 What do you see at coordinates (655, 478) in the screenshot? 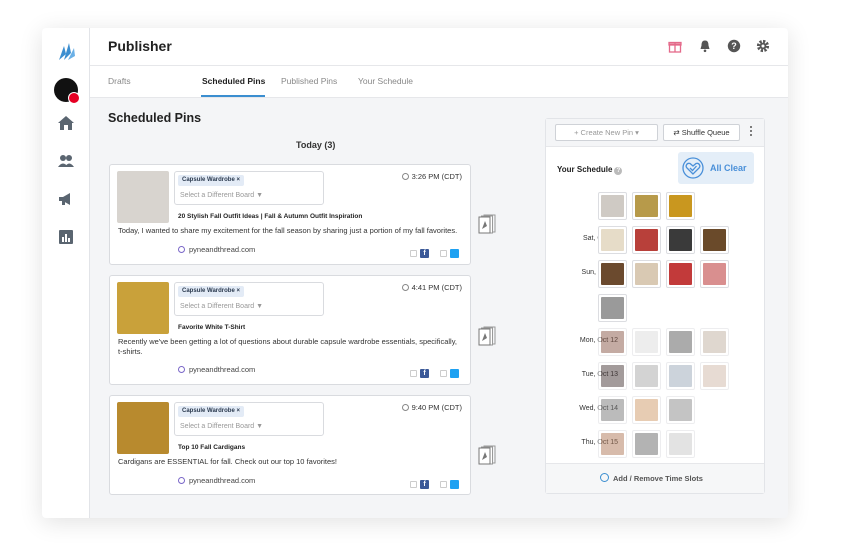
I see `add-remove-time-slots-button: Add / Remove Time Slots` at bounding box center [655, 478].